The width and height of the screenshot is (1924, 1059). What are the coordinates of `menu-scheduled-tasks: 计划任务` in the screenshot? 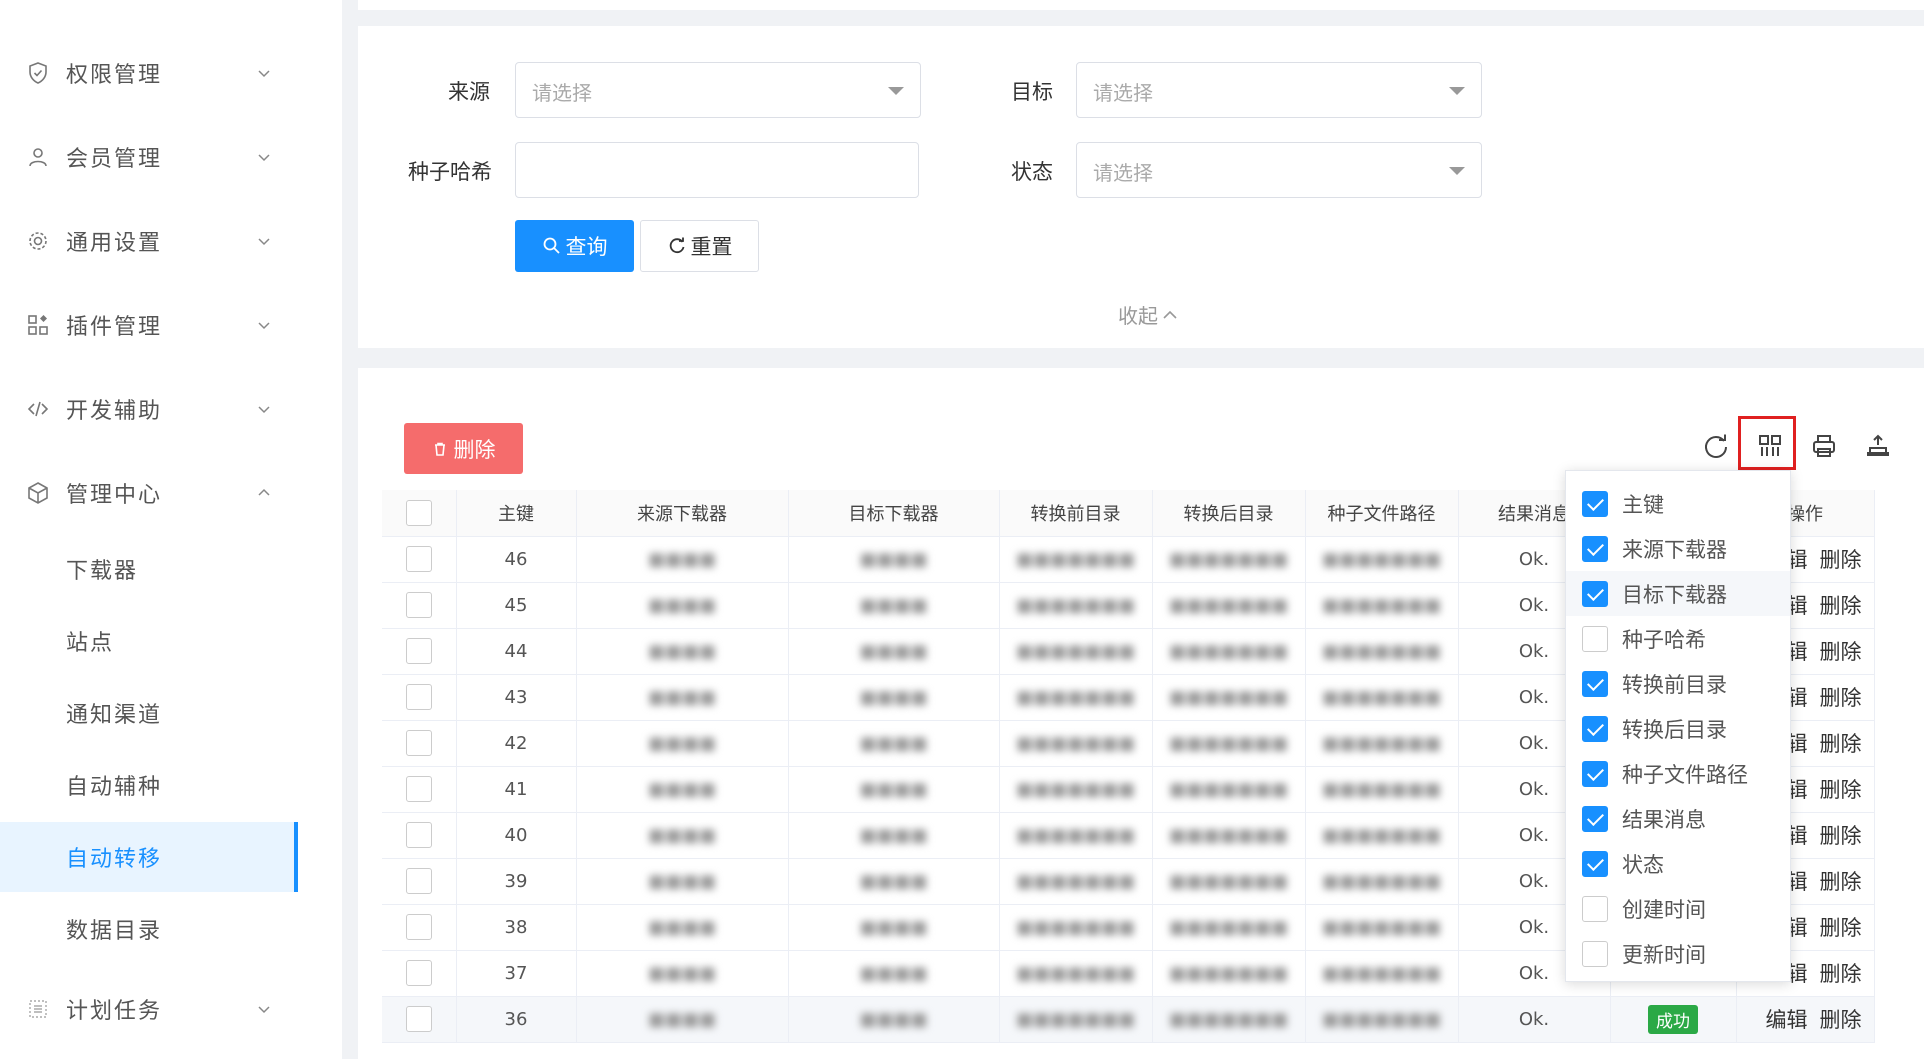 It's located at (150, 1009).